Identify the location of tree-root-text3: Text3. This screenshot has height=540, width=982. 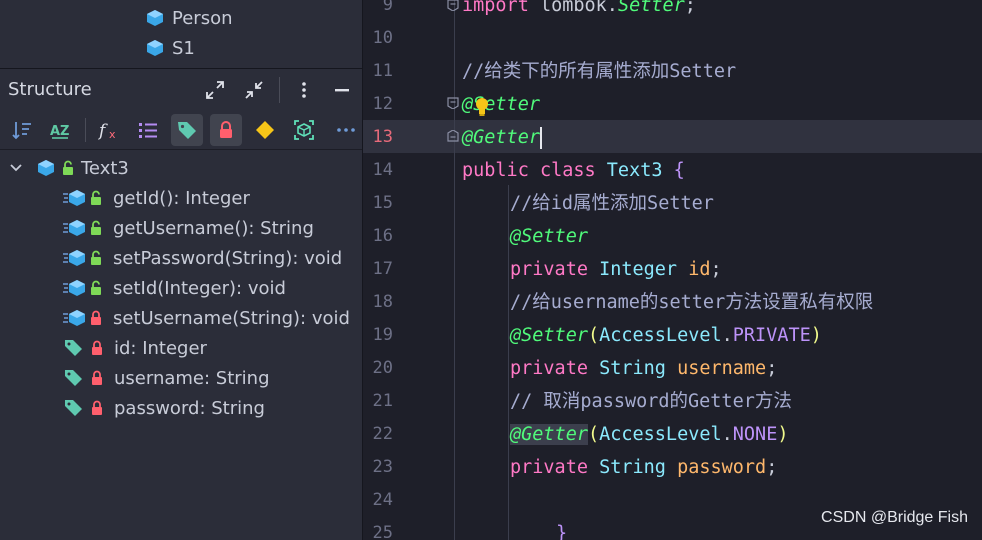
(181, 168).